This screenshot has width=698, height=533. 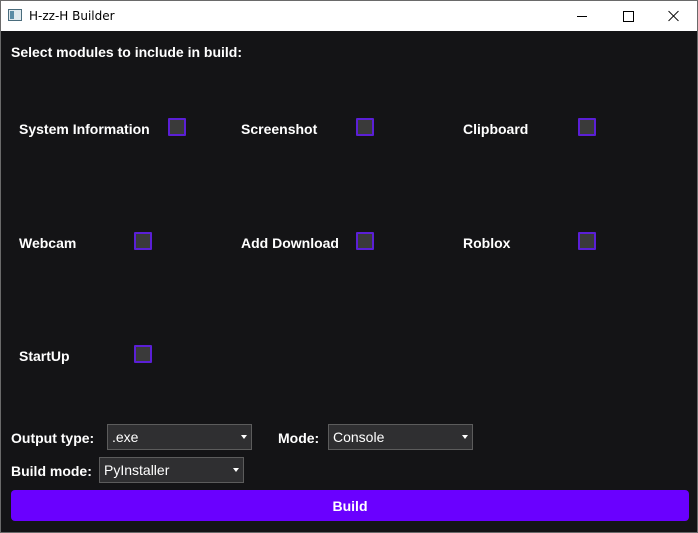 I want to click on close-button, so click(x=674, y=16).